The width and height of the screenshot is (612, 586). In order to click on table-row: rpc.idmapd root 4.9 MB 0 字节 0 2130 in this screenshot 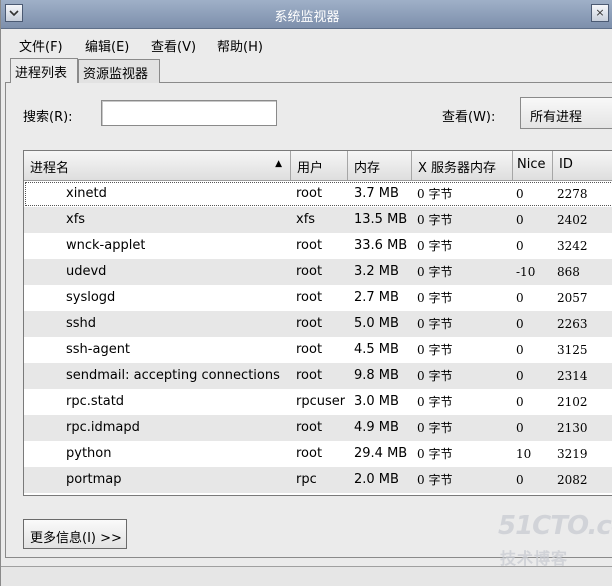, I will do `click(318, 428)`.